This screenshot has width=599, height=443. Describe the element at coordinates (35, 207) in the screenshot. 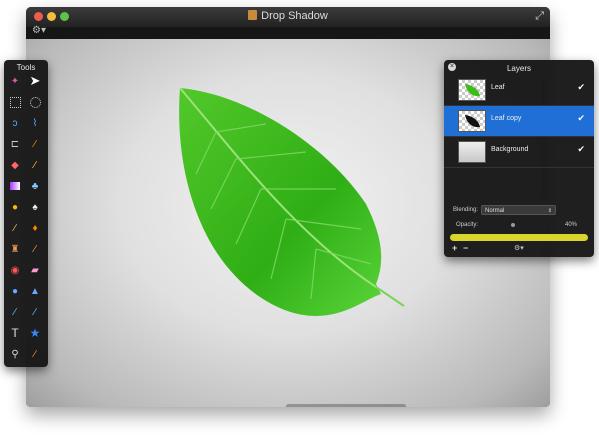

I see `brush-icon: ♠` at that location.